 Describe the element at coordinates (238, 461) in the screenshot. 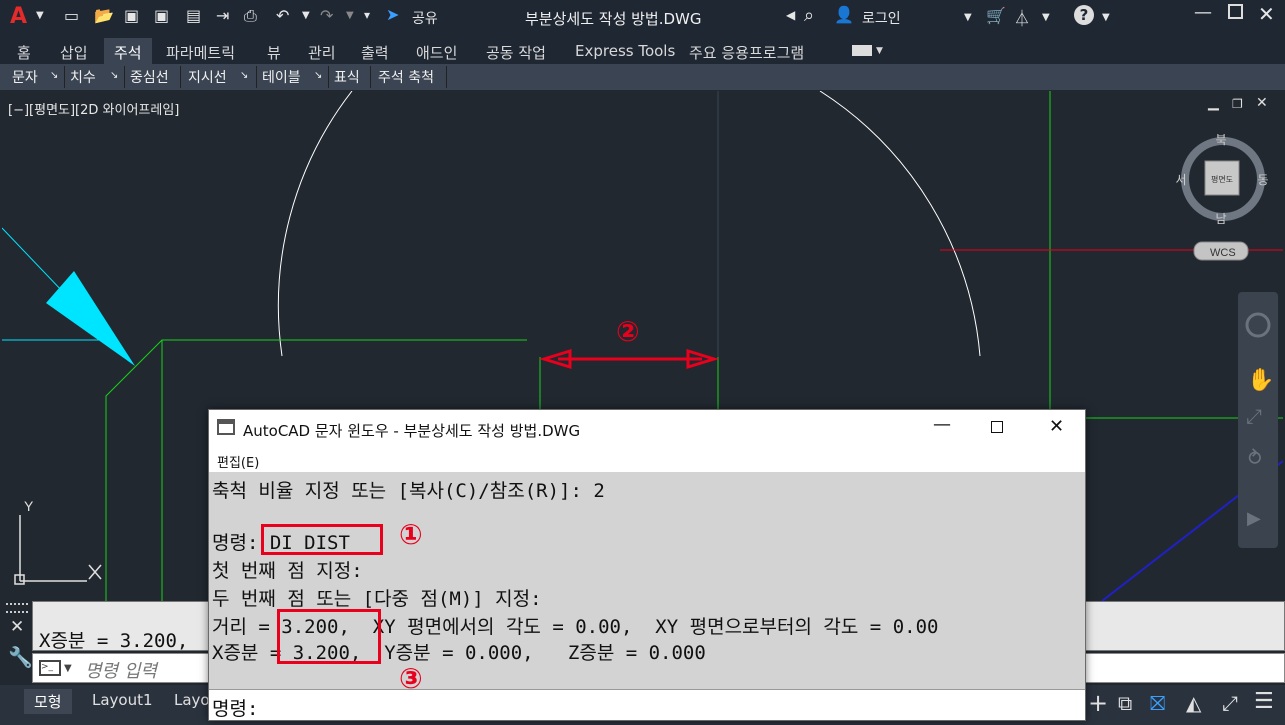

I see `menu-edit: 편집(E)` at that location.